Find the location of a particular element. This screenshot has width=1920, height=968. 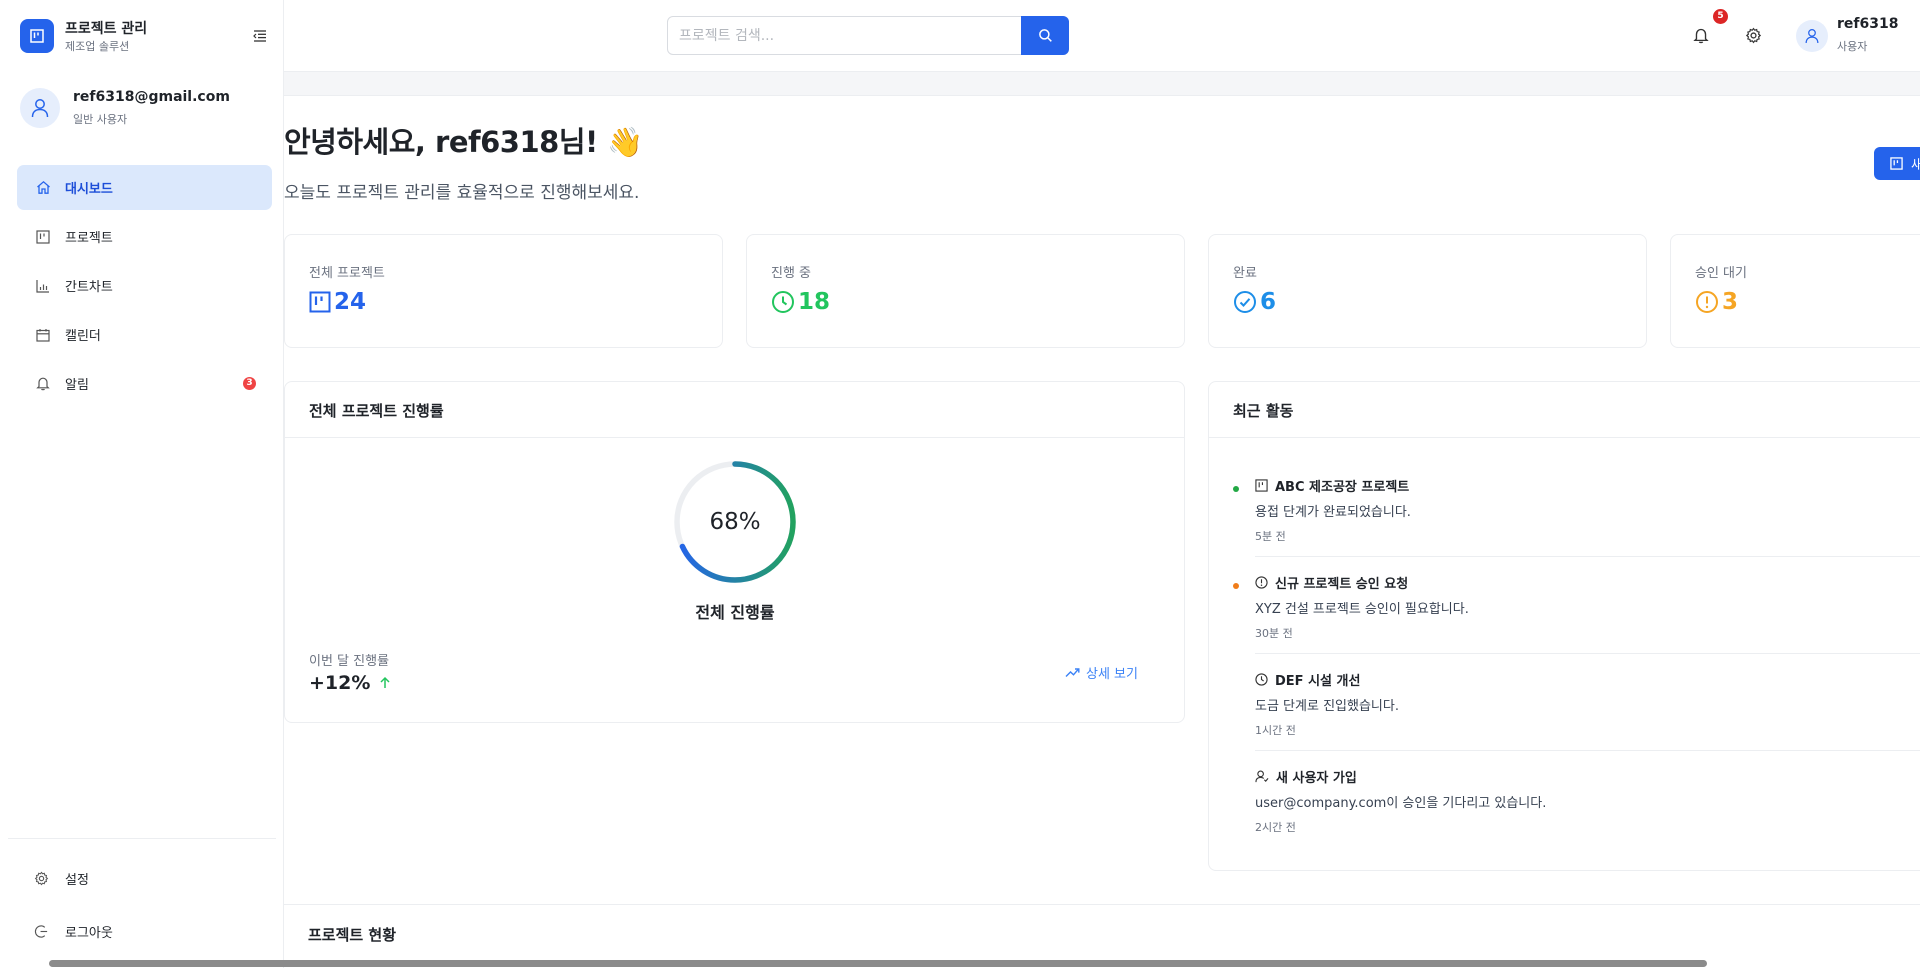

activity-title: ABC 제조공장 프로젝트 is located at coordinates (1342, 487).